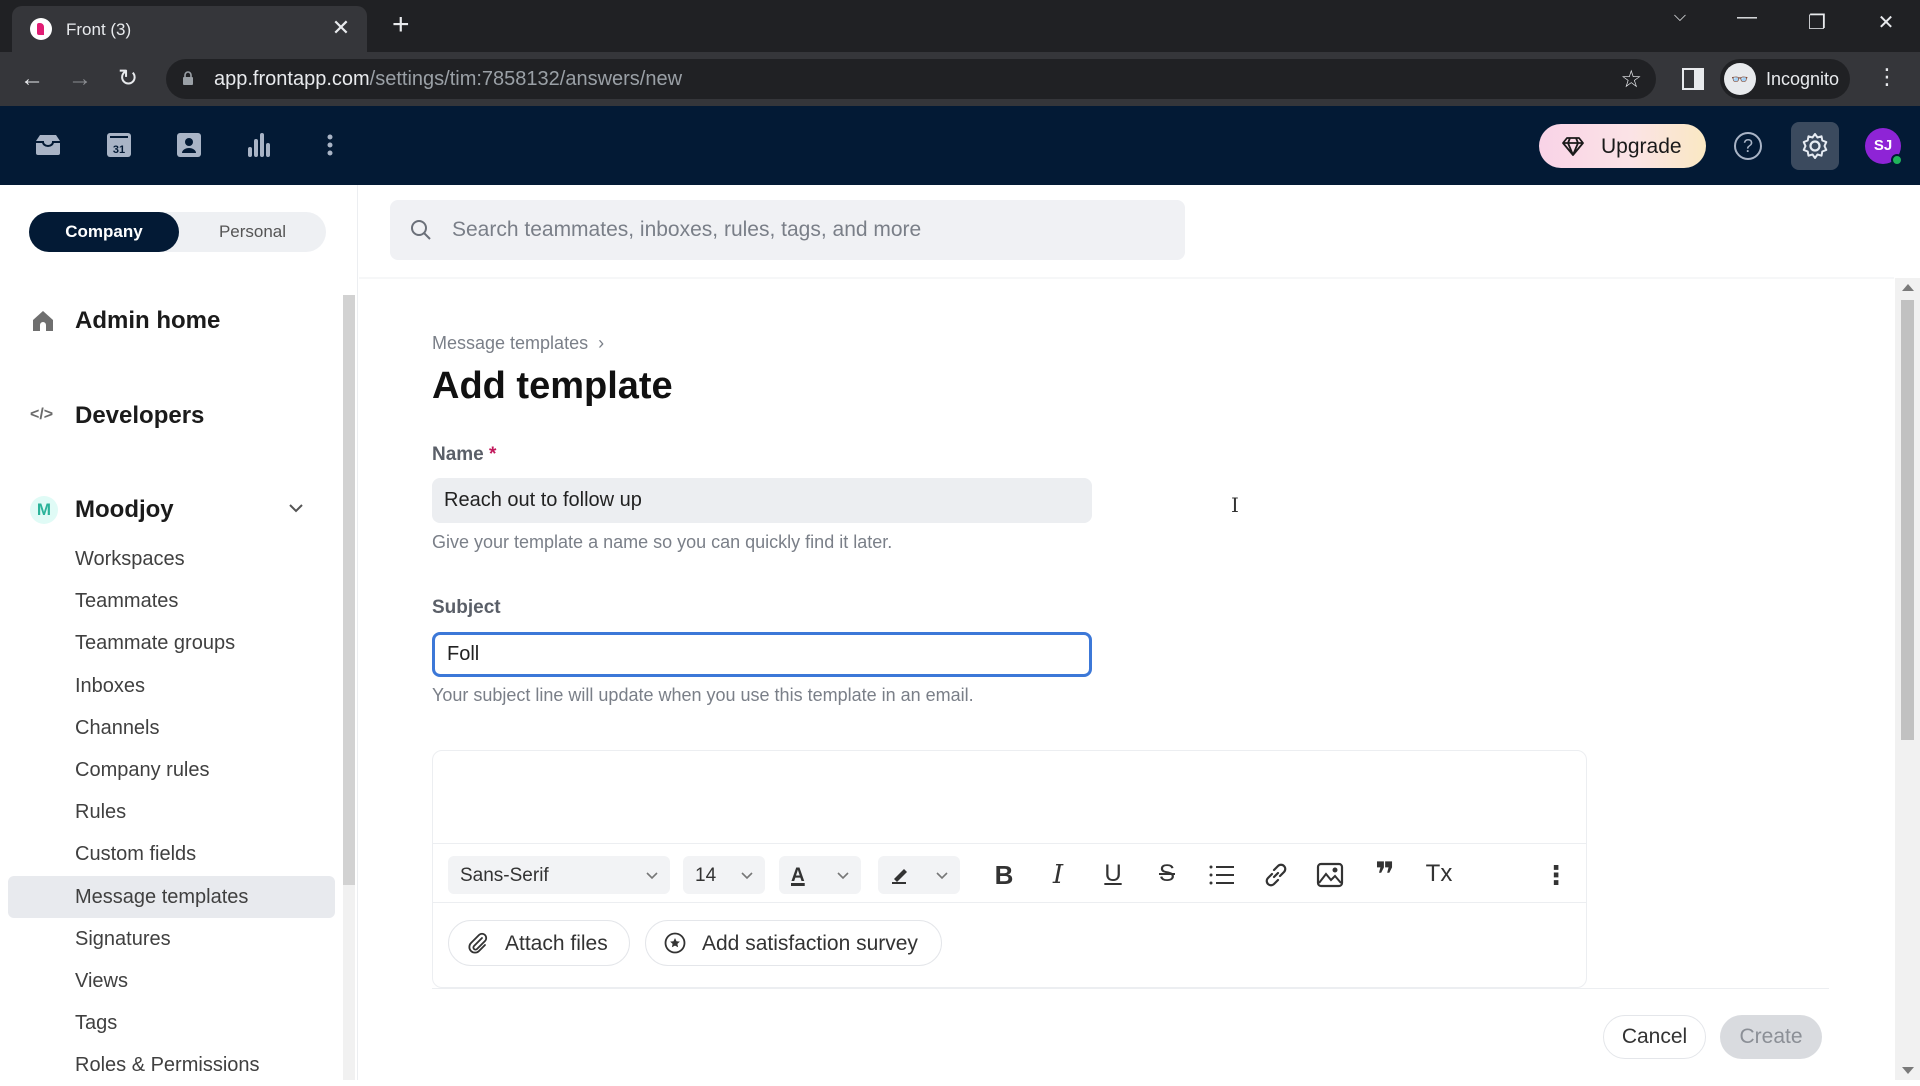 Image resolution: width=1920 pixels, height=1086 pixels. I want to click on reload-icon: ↻, so click(128, 79).